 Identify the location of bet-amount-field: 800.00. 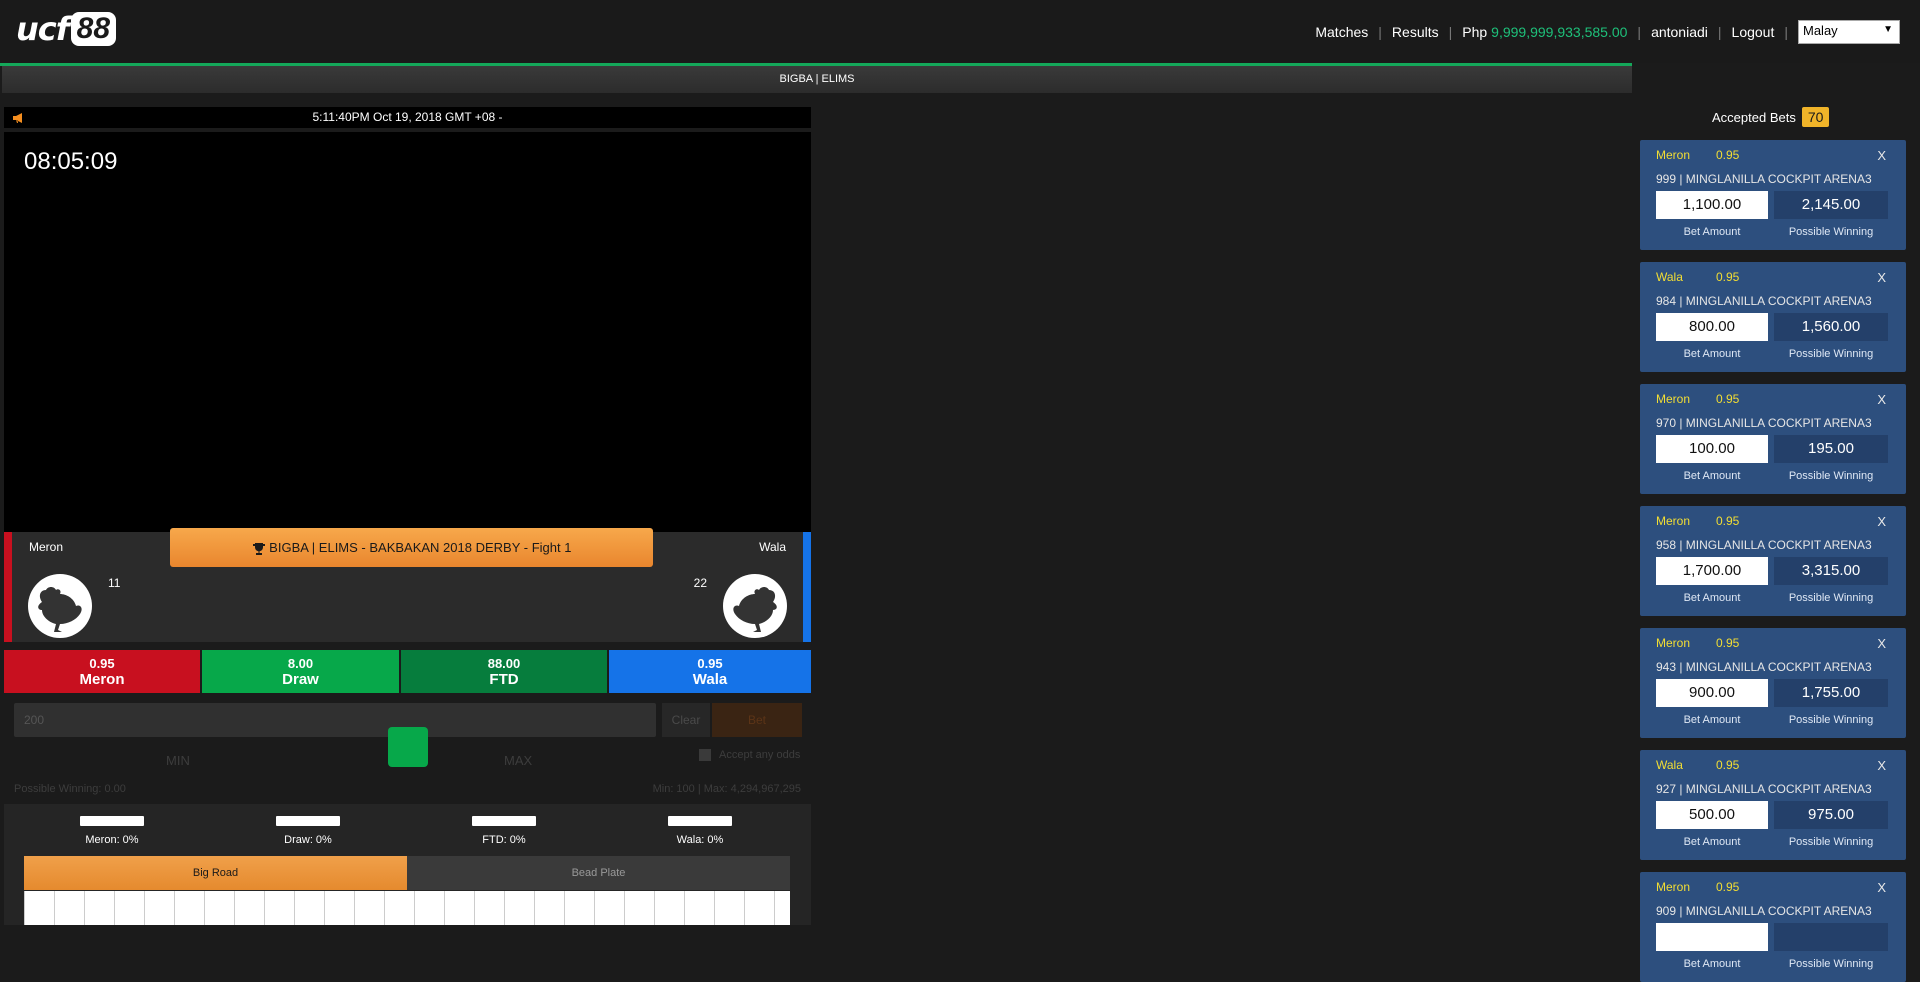
(1712, 327).